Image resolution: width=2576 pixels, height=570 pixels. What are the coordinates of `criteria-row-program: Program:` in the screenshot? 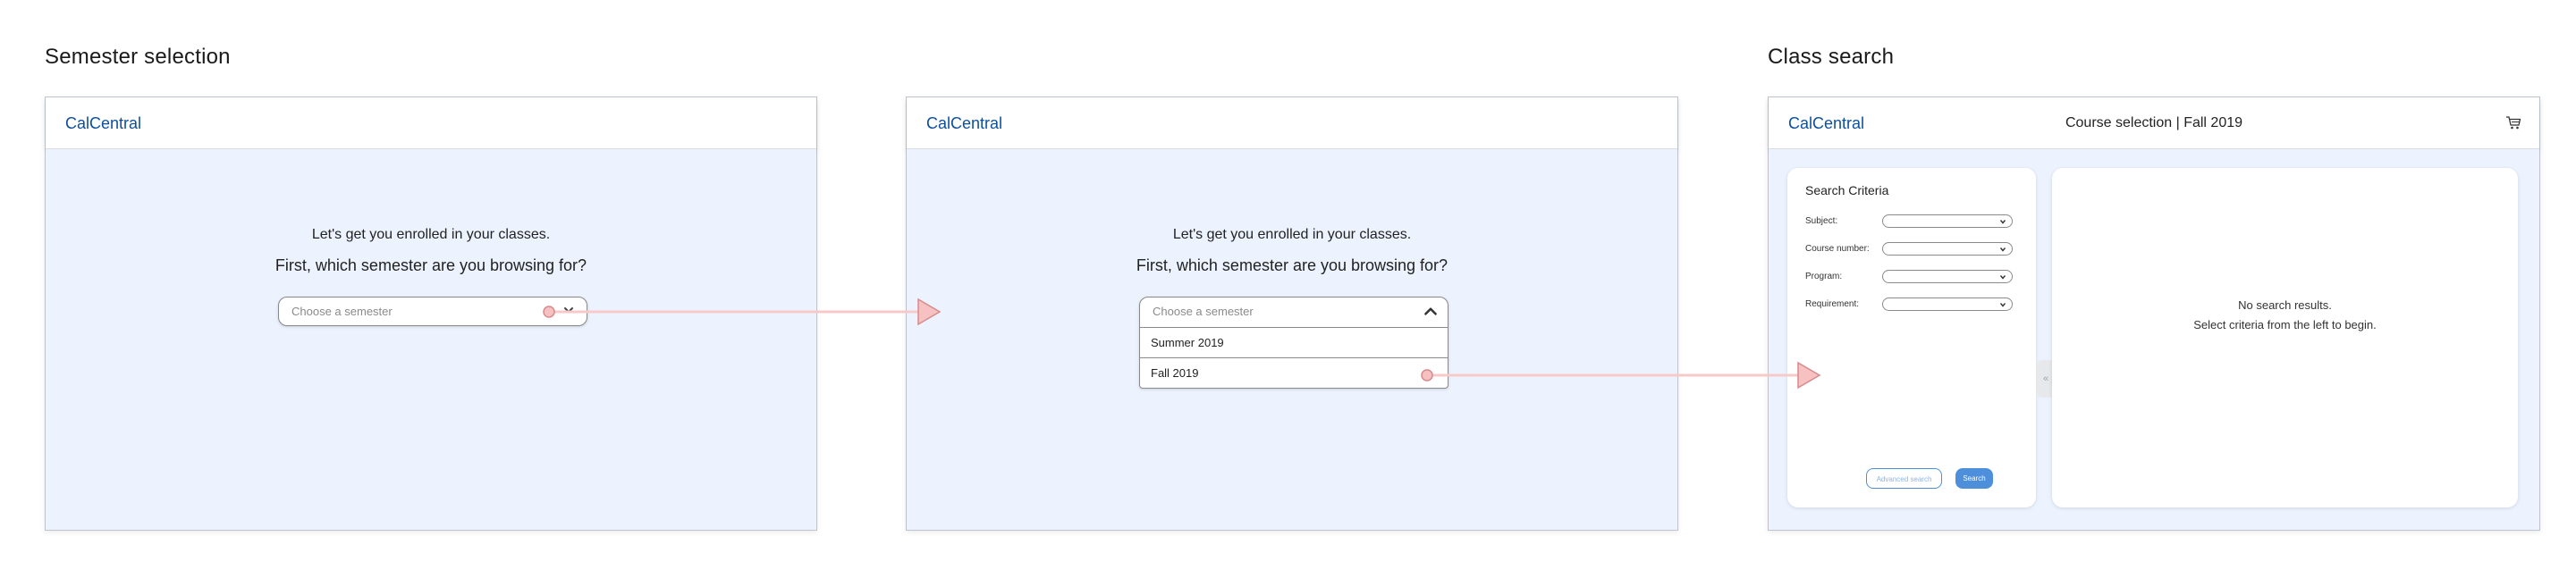 It's located at (1912, 277).